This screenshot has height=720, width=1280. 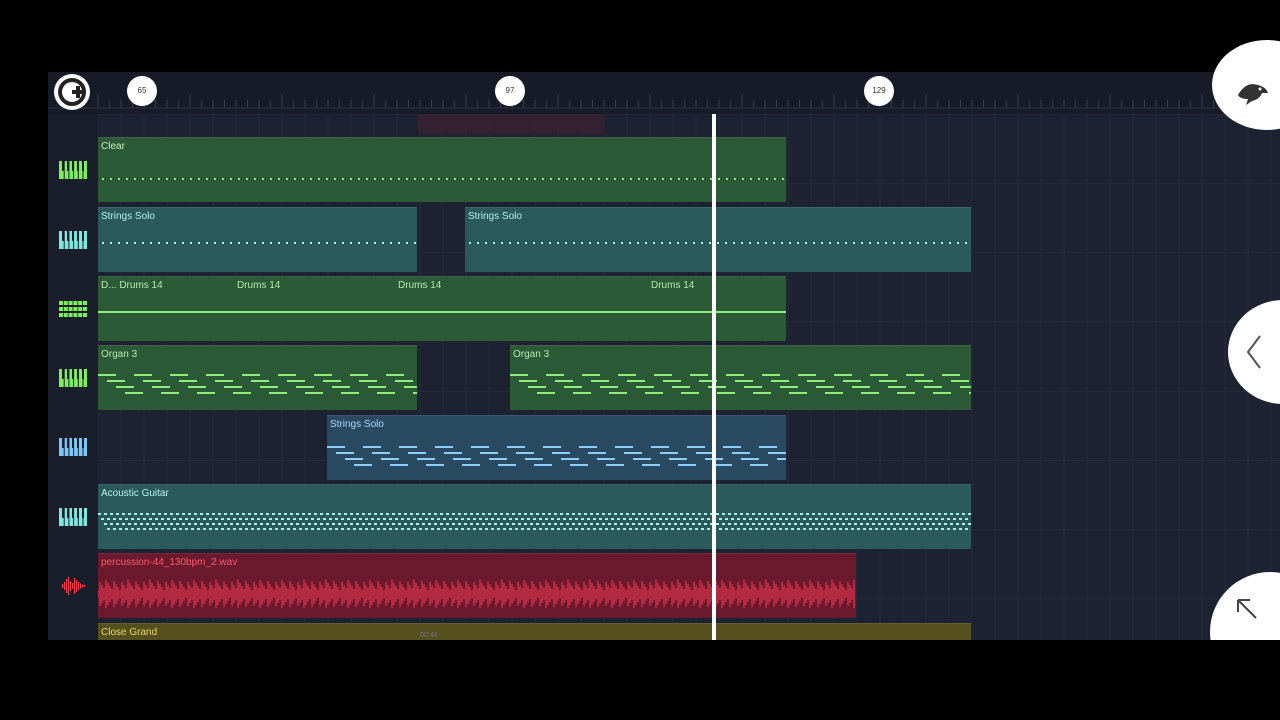 I want to click on playhead, so click(x=714, y=377).